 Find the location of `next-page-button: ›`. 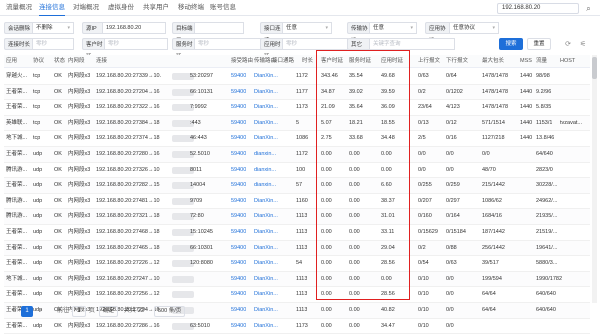

next-page-button: › is located at coordinates (41, 311).